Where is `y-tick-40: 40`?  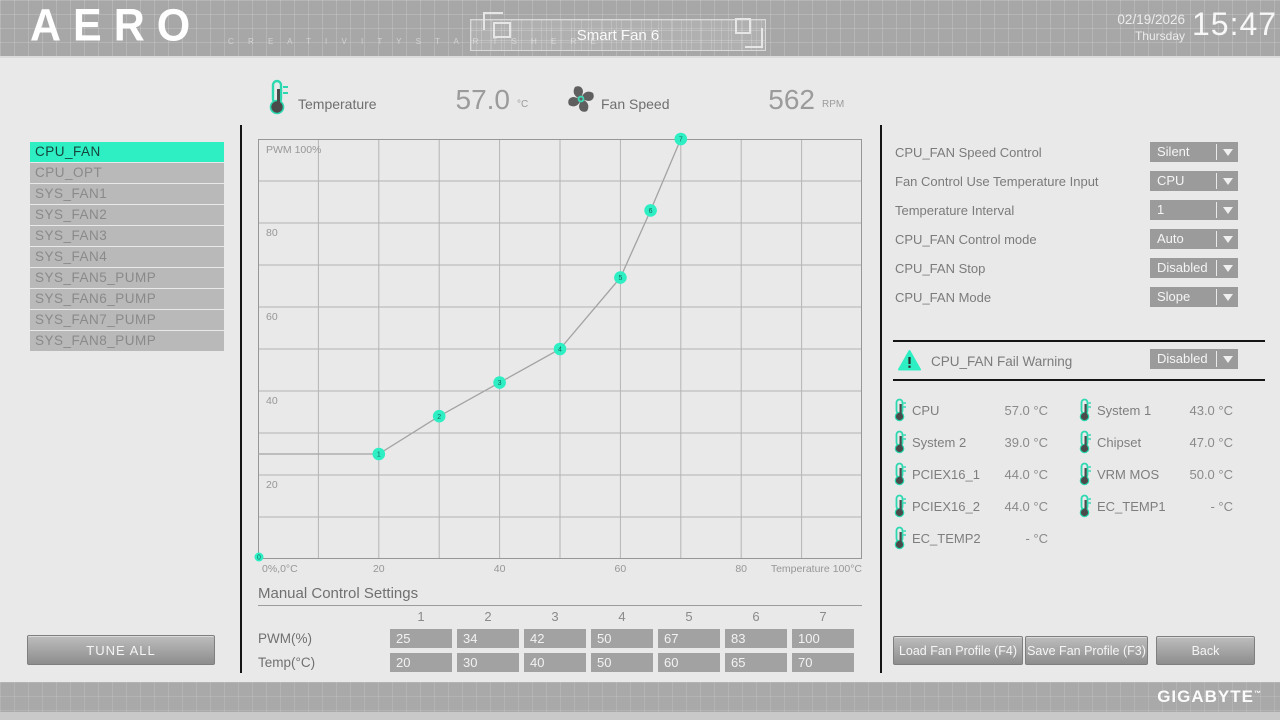
y-tick-40: 40 is located at coordinates (272, 401).